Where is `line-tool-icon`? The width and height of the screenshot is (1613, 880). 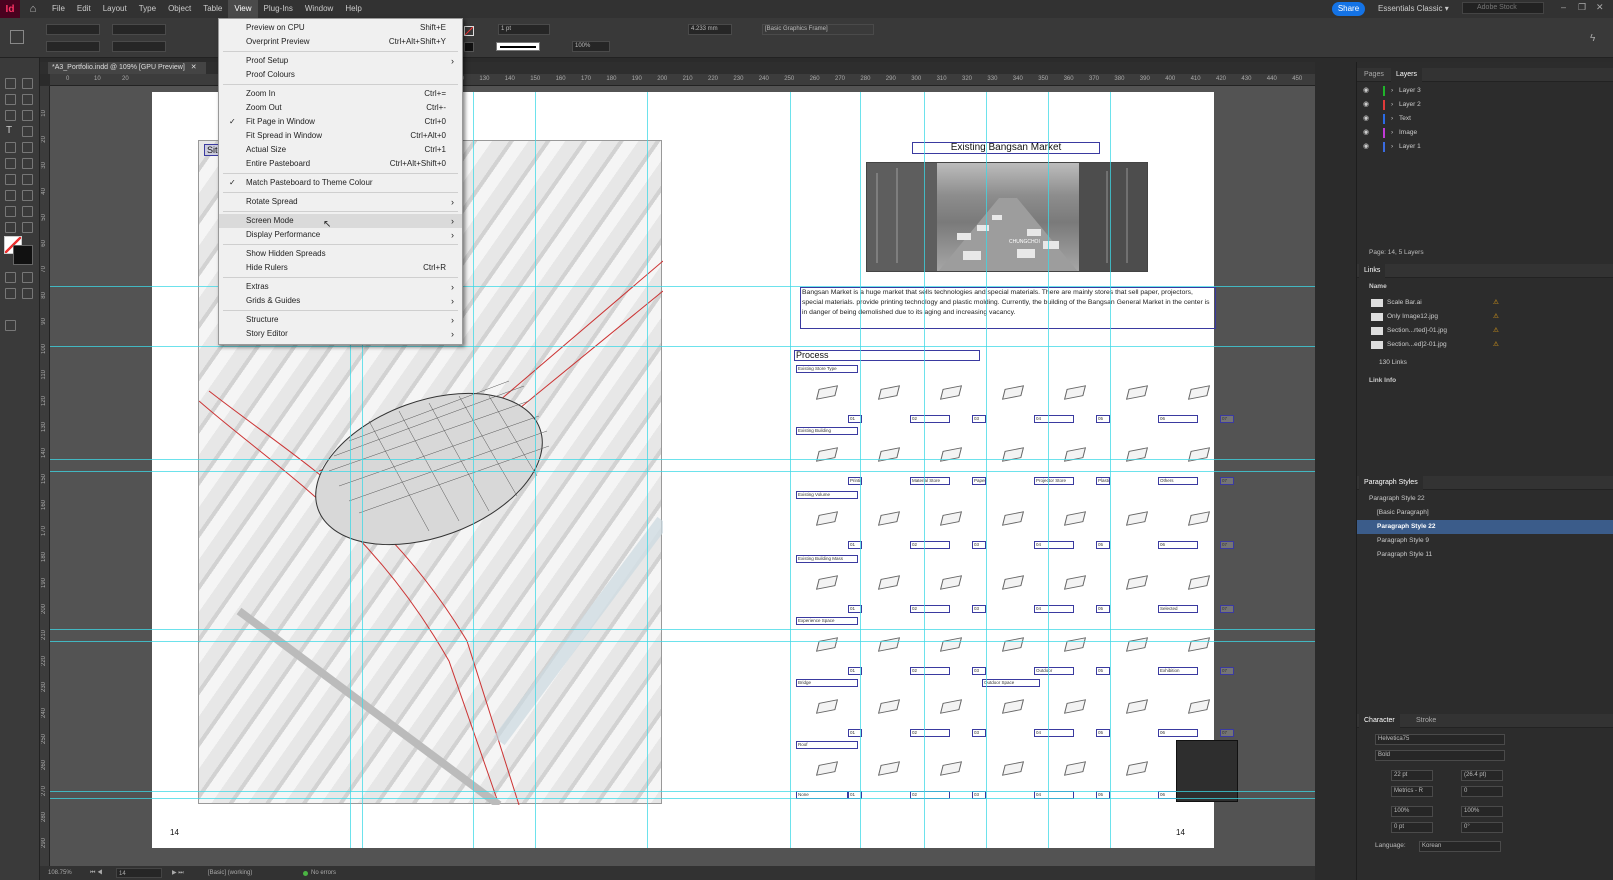
line-tool-icon is located at coordinates (27, 131).